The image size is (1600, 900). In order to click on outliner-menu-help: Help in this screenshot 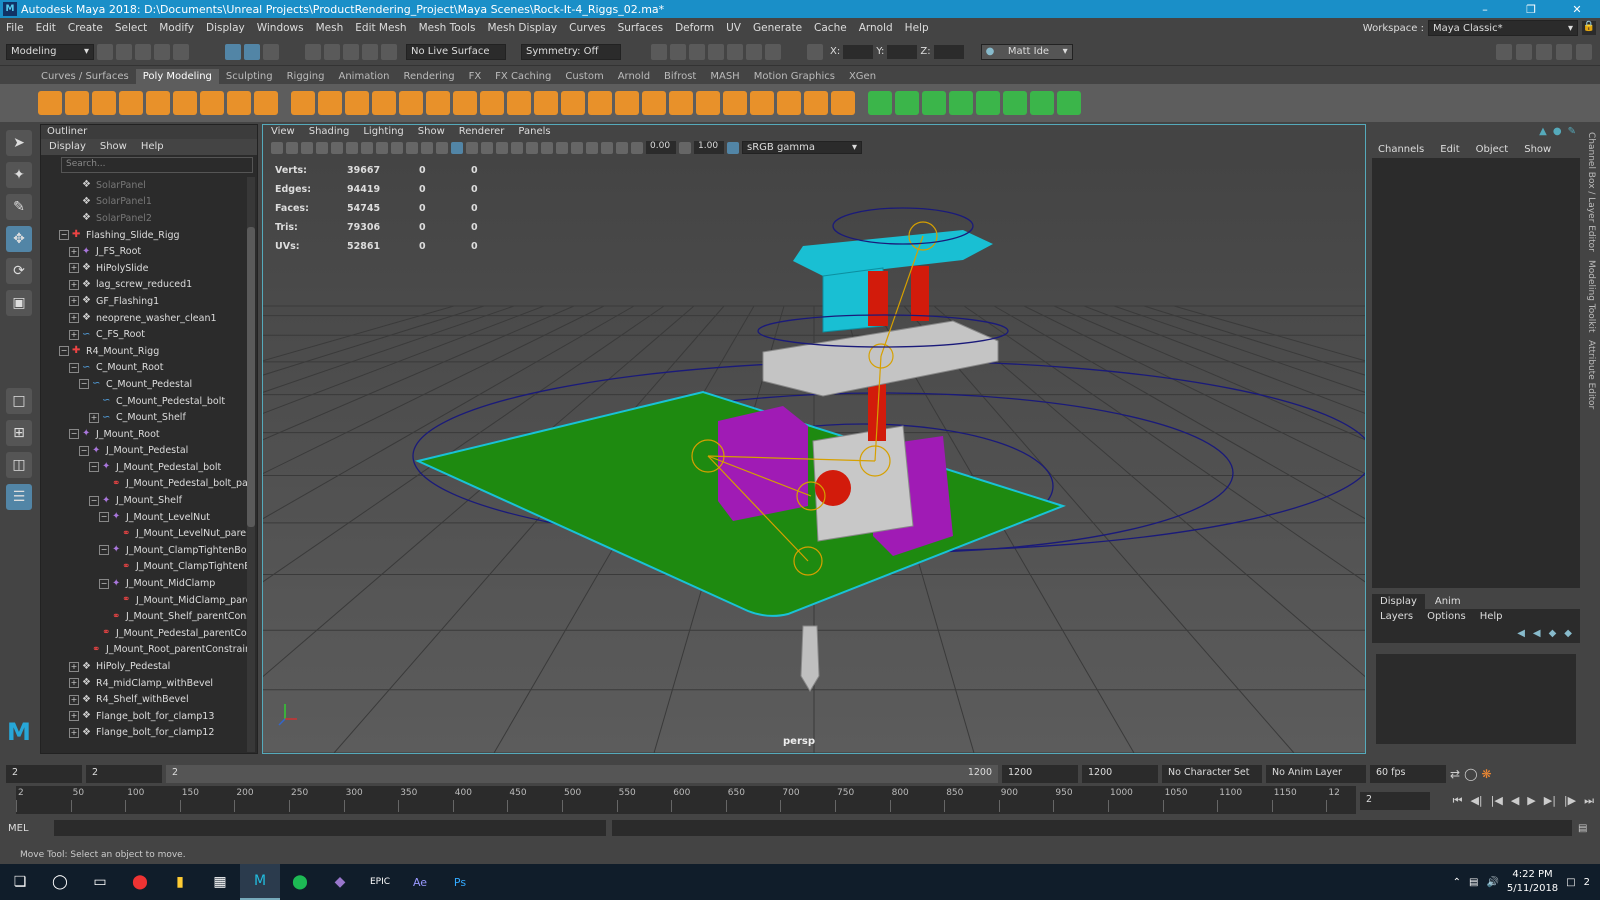, I will do `click(152, 147)`.